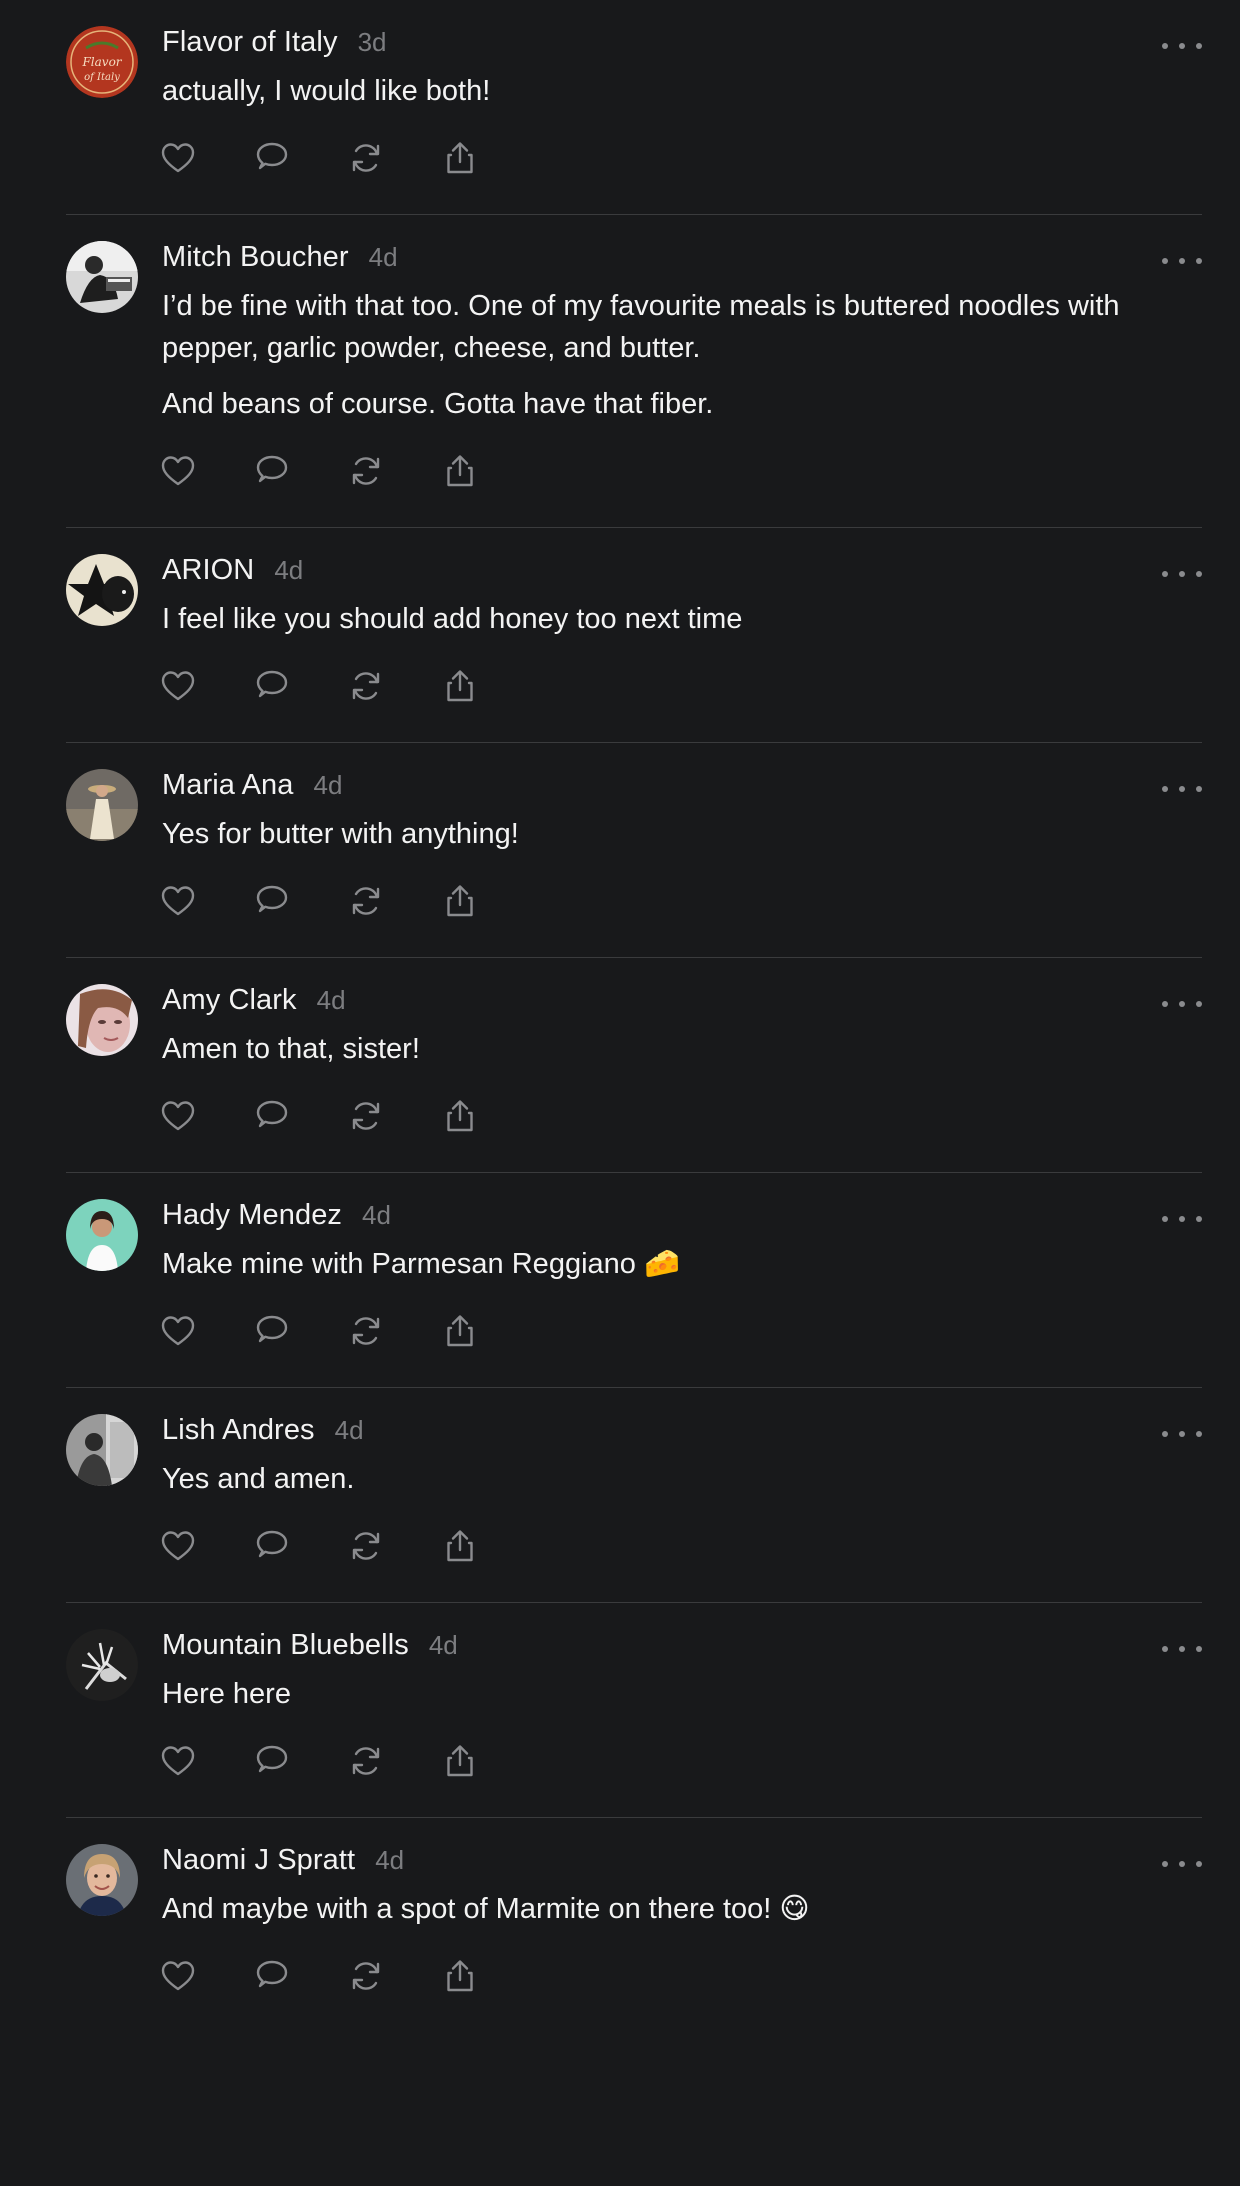 Image resolution: width=1240 pixels, height=2186 pixels. I want to click on post-paragraph: actually, I would like both!, so click(326, 91).